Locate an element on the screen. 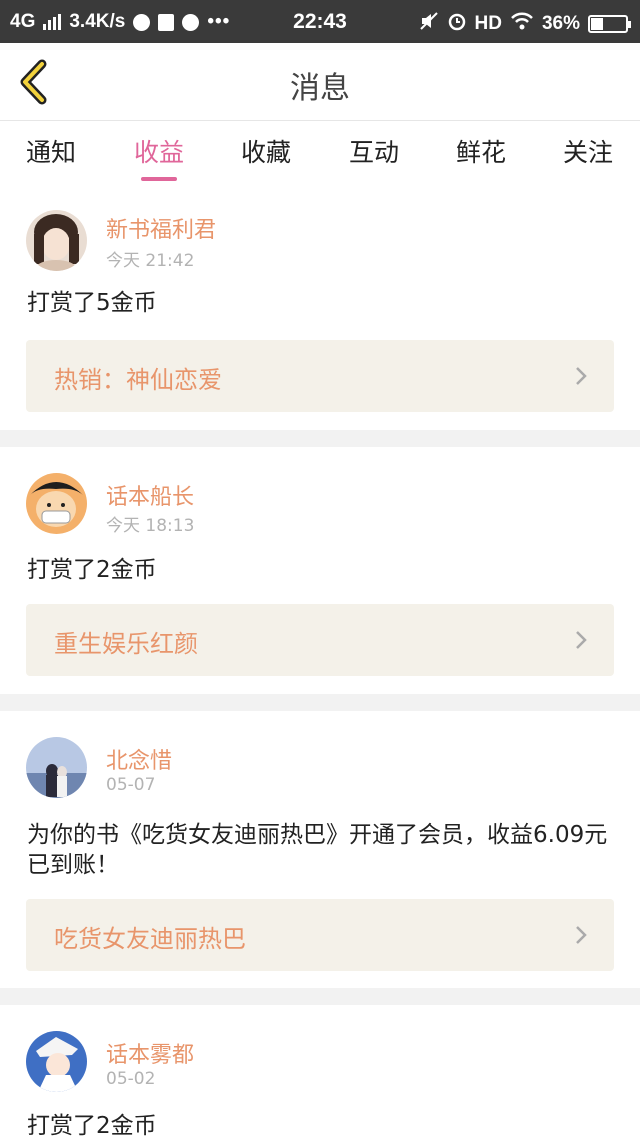 Image resolution: width=640 pixels, height=1138 pixels. message-time: 今天 18:13 is located at coordinates (150, 526).